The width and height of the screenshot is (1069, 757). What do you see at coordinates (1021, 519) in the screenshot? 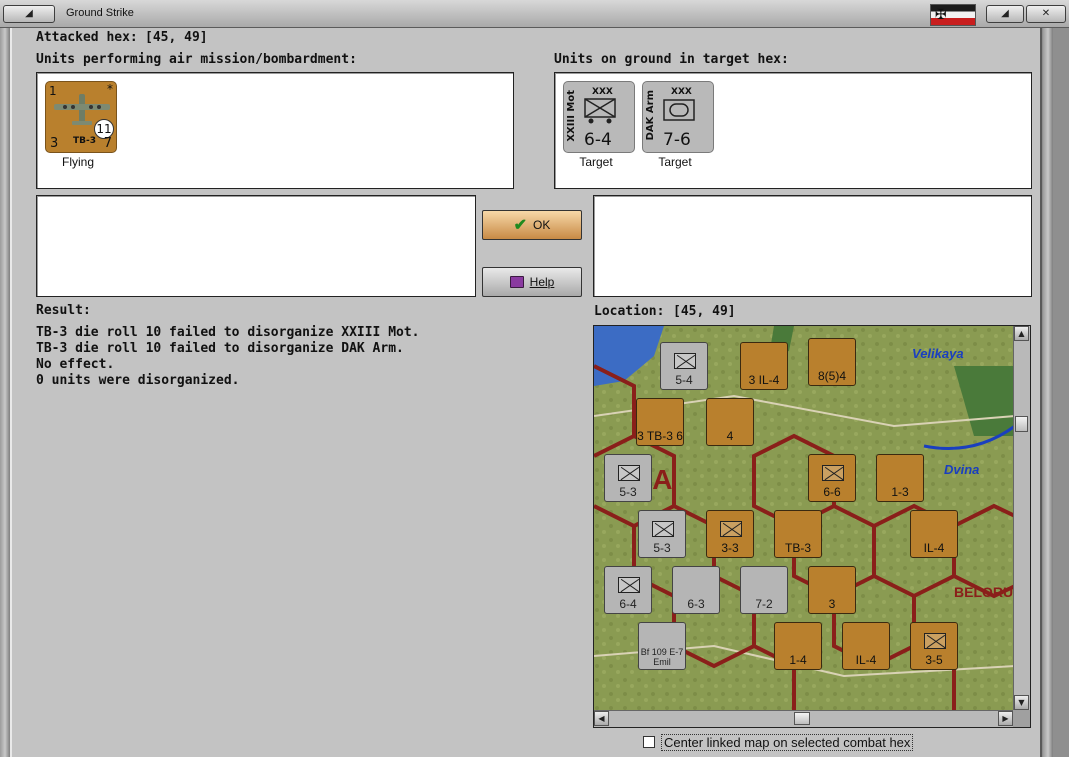
I see `map-vertical-scrollbar: ▲ ▼` at bounding box center [1021, 519].